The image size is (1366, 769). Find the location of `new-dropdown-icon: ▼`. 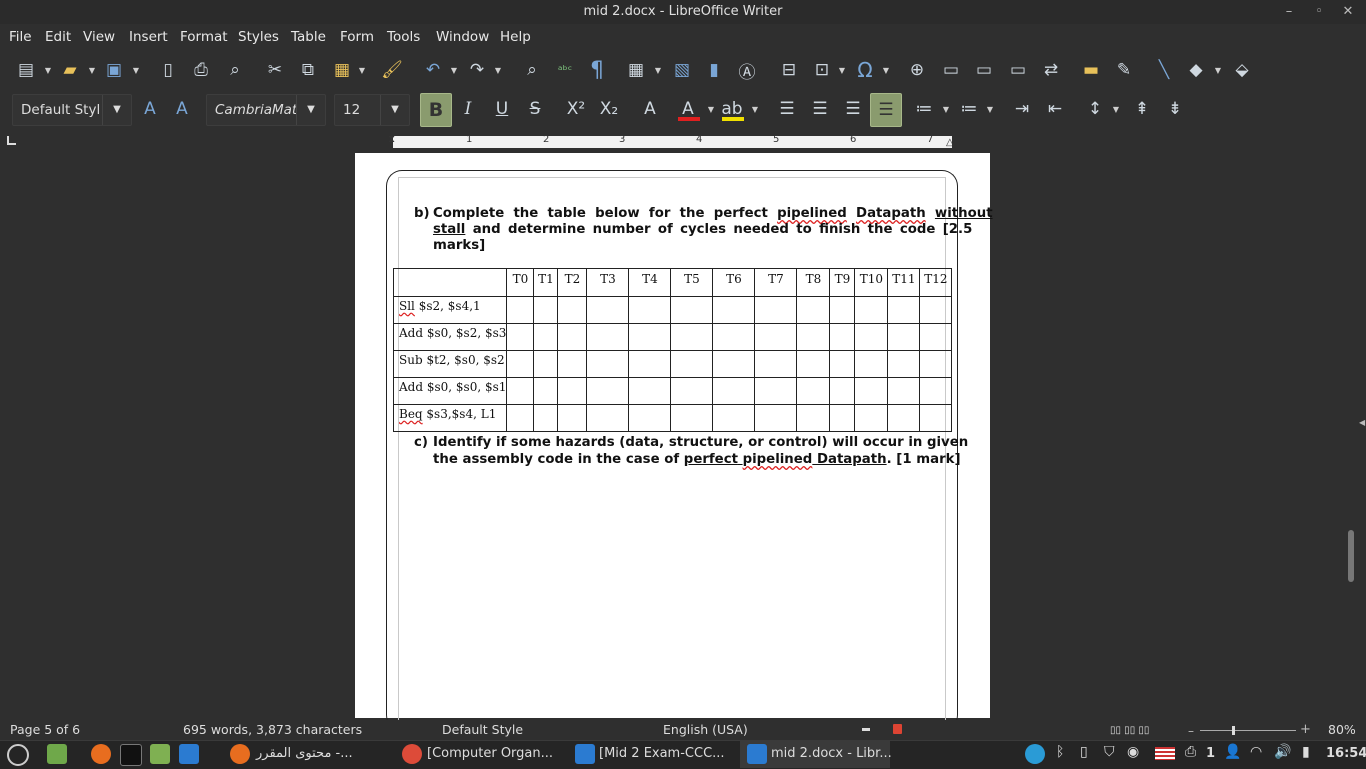

new-dropdown-icon: ▼ is located at coordinates (48, 71).